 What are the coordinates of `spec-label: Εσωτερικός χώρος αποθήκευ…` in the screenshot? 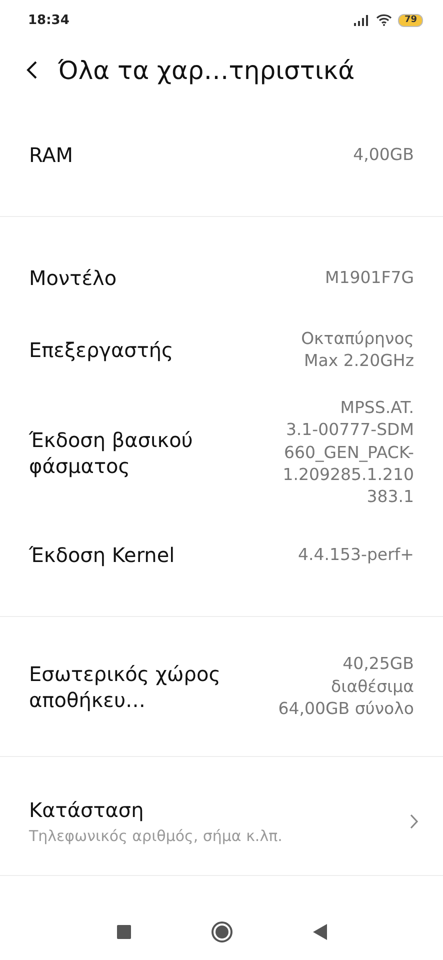 It's located at (125, 686).